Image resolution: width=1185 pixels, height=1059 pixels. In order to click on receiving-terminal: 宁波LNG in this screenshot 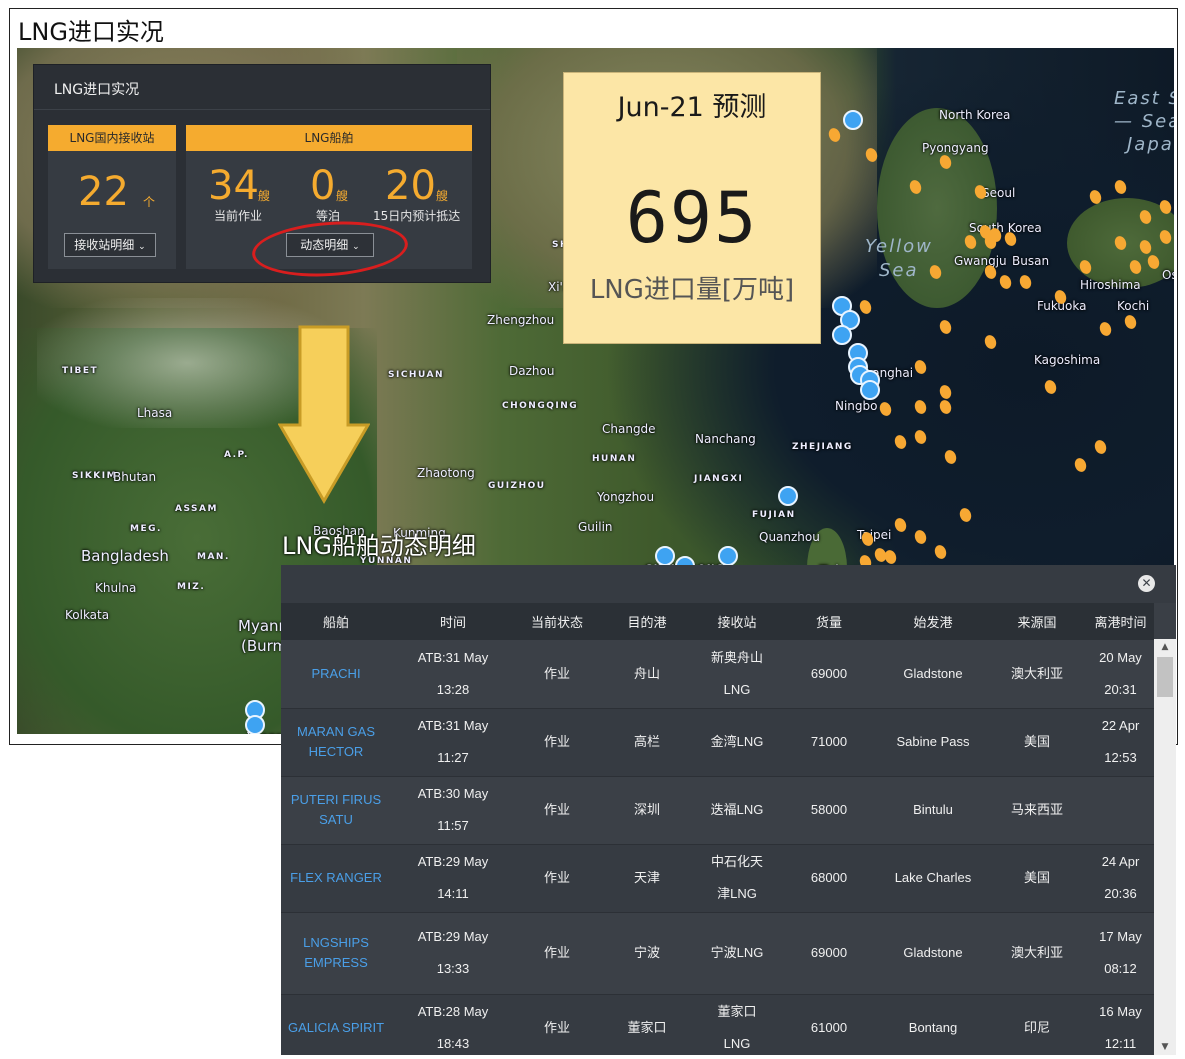, I will do `click(737, 952)`.